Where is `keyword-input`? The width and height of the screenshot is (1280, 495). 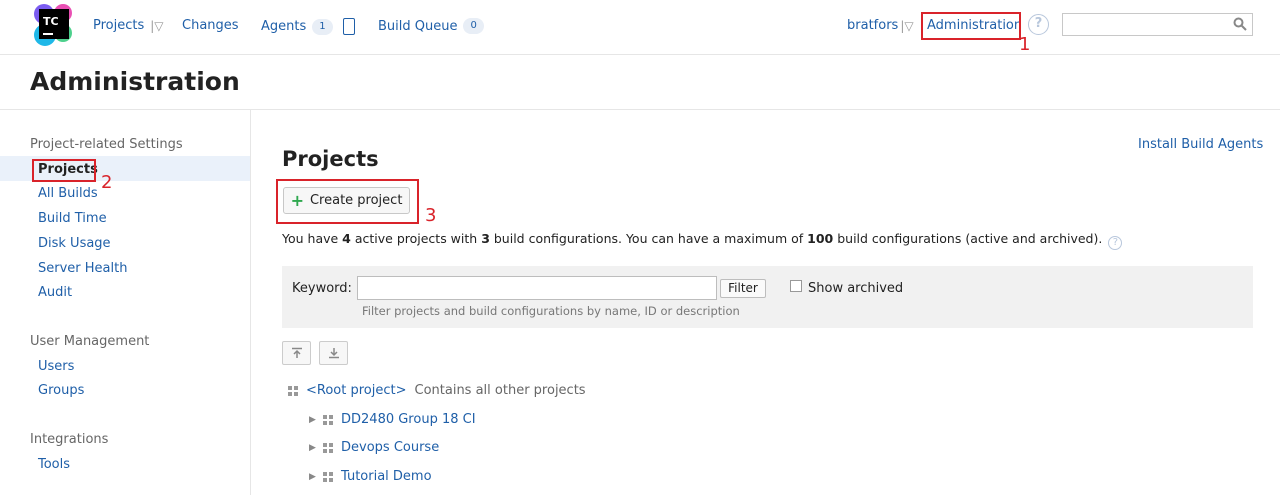
keyword-input is located at coordinates (537, 288).